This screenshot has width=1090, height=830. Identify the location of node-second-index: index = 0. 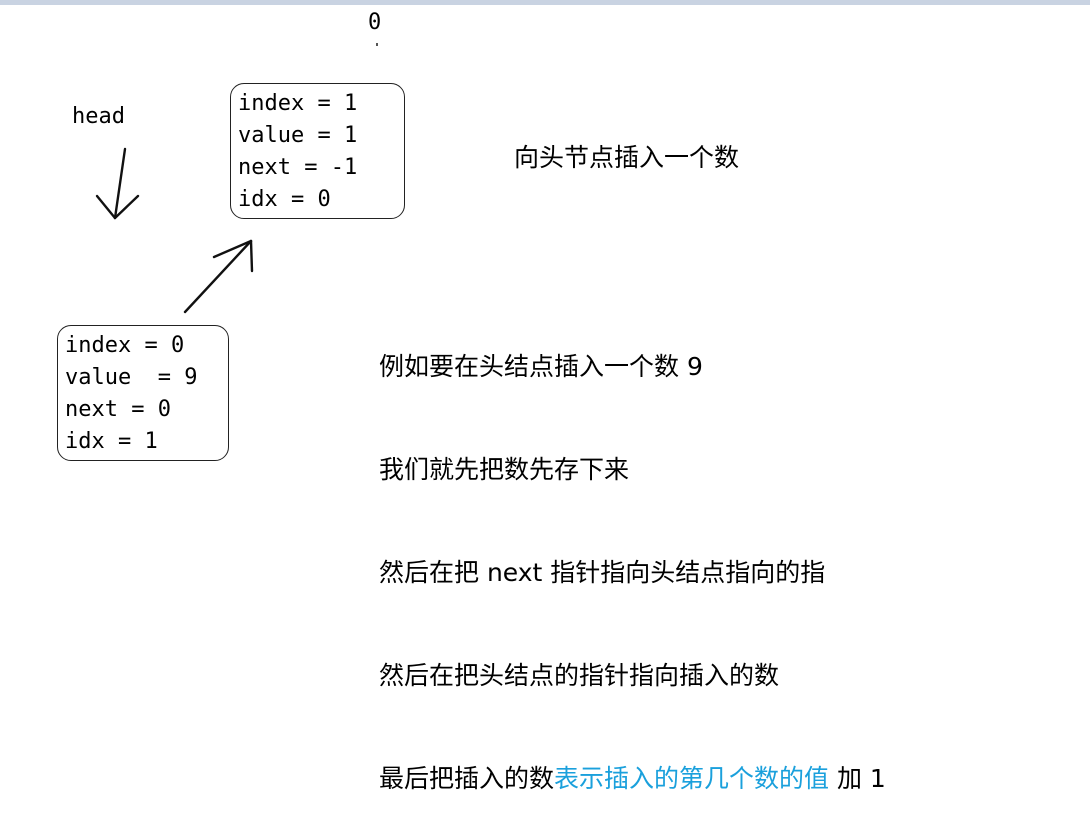
(125, 345).